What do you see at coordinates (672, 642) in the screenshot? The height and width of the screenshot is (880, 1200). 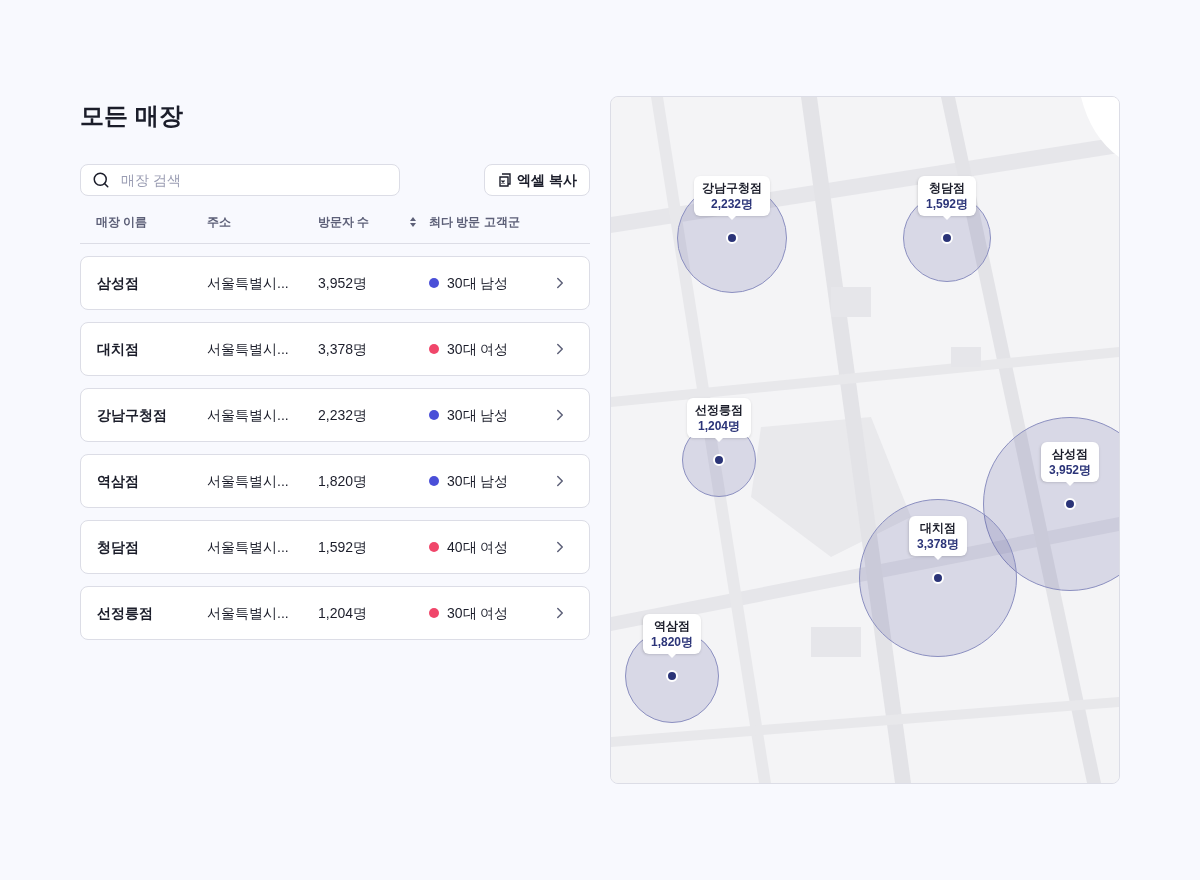 I see `tooltip-count: 1,820명` at bounding box center [672, 642].